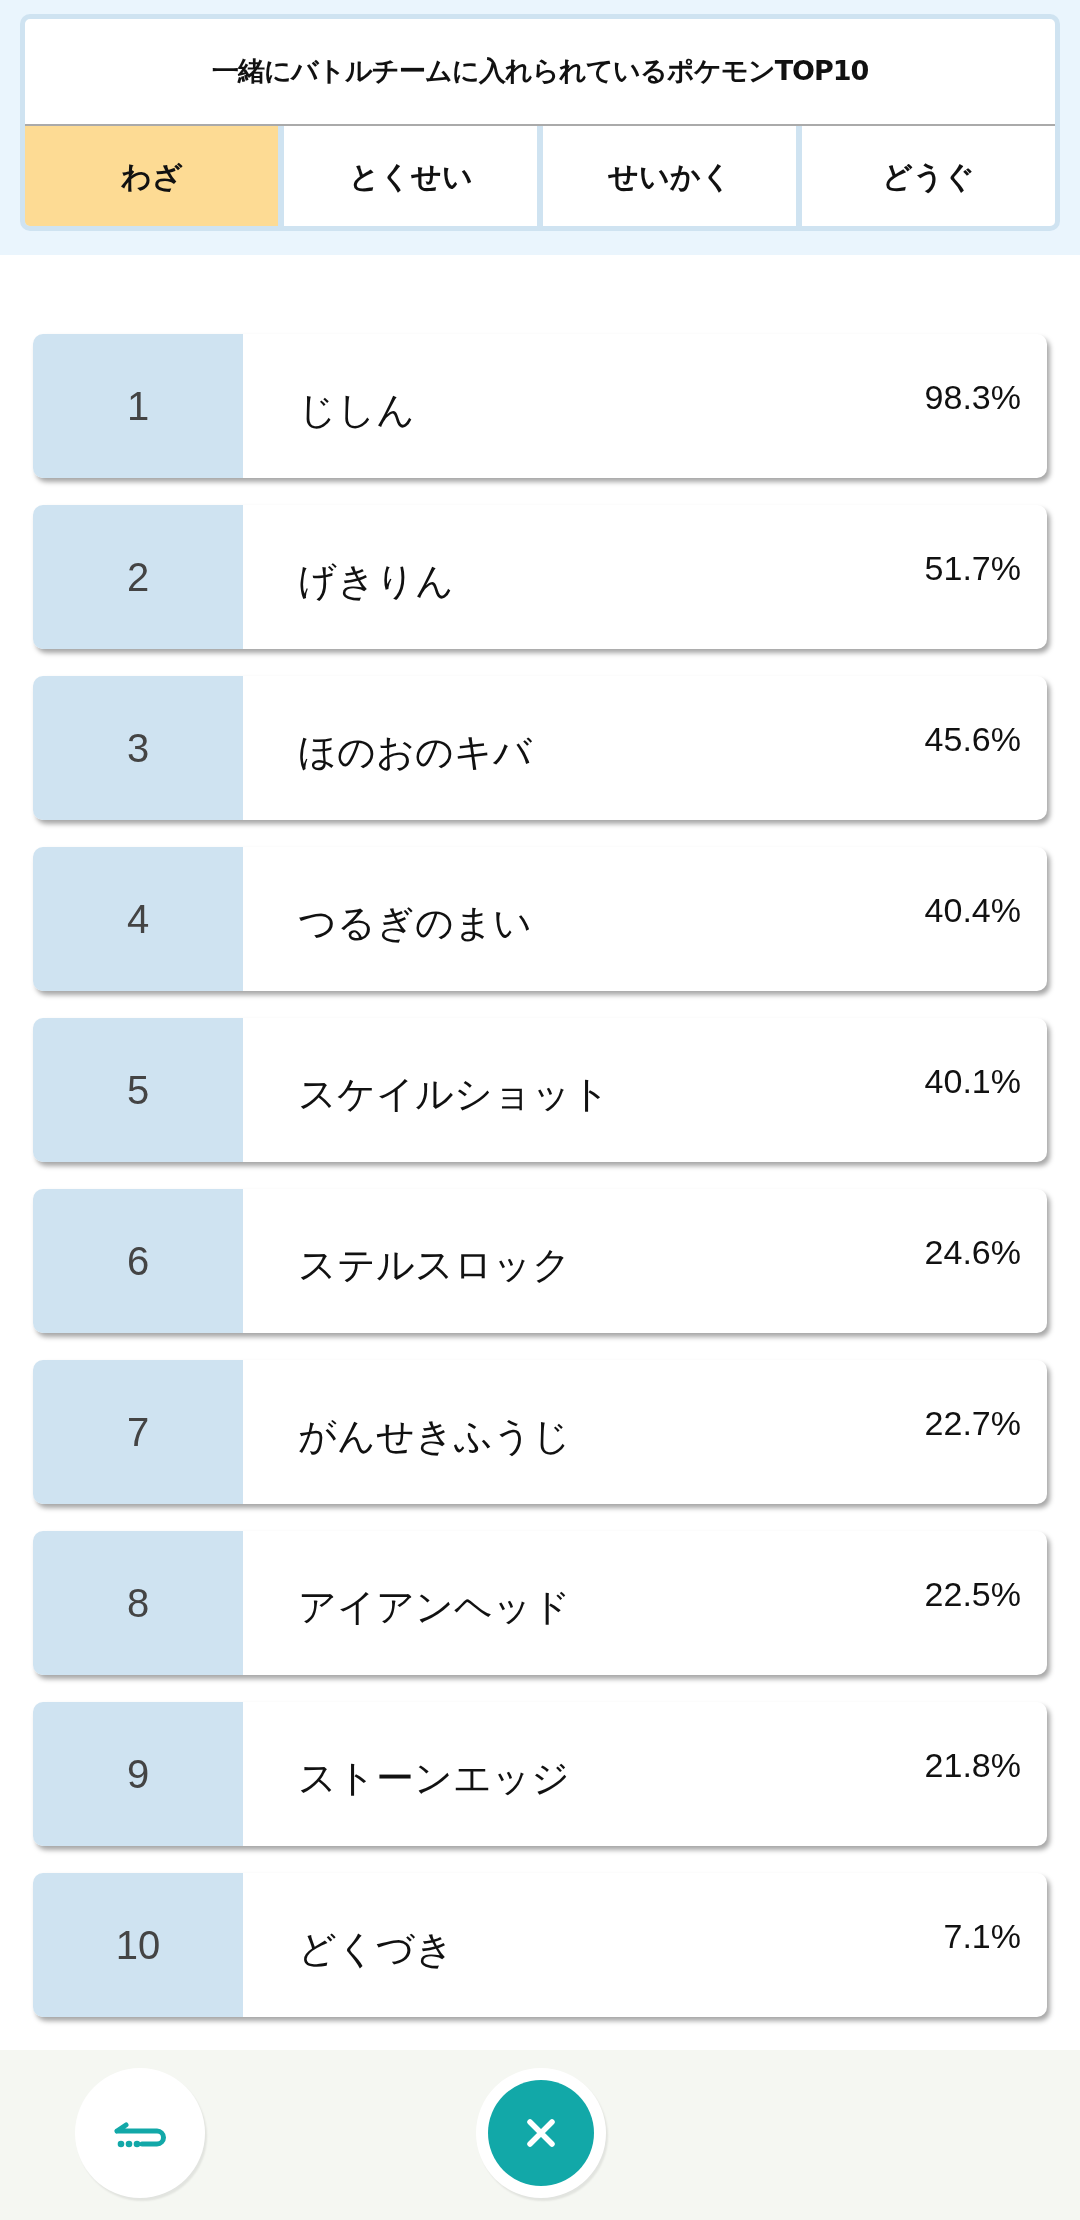 The width and height of the screenshot is (1080, 2220). What do you see at coordinates (972, 910) in the screenshot?
I see `usage-percent: 40.4%` at bounding box center [972, 910].